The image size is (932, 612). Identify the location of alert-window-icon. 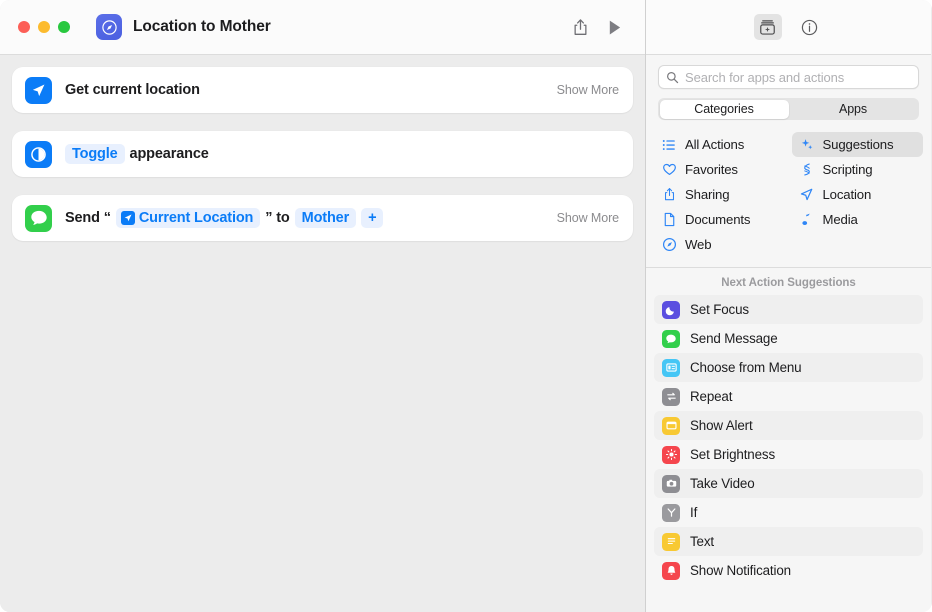
(671, 425).